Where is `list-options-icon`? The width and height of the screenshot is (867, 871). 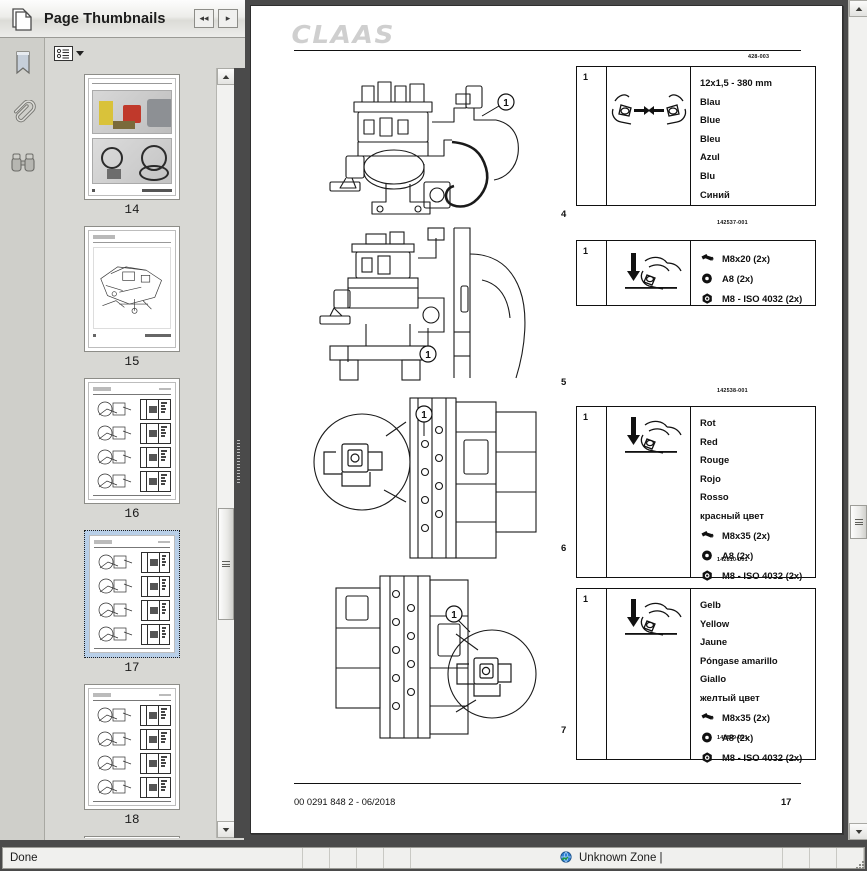 list-options-icon is located at coordinates (63, 53).